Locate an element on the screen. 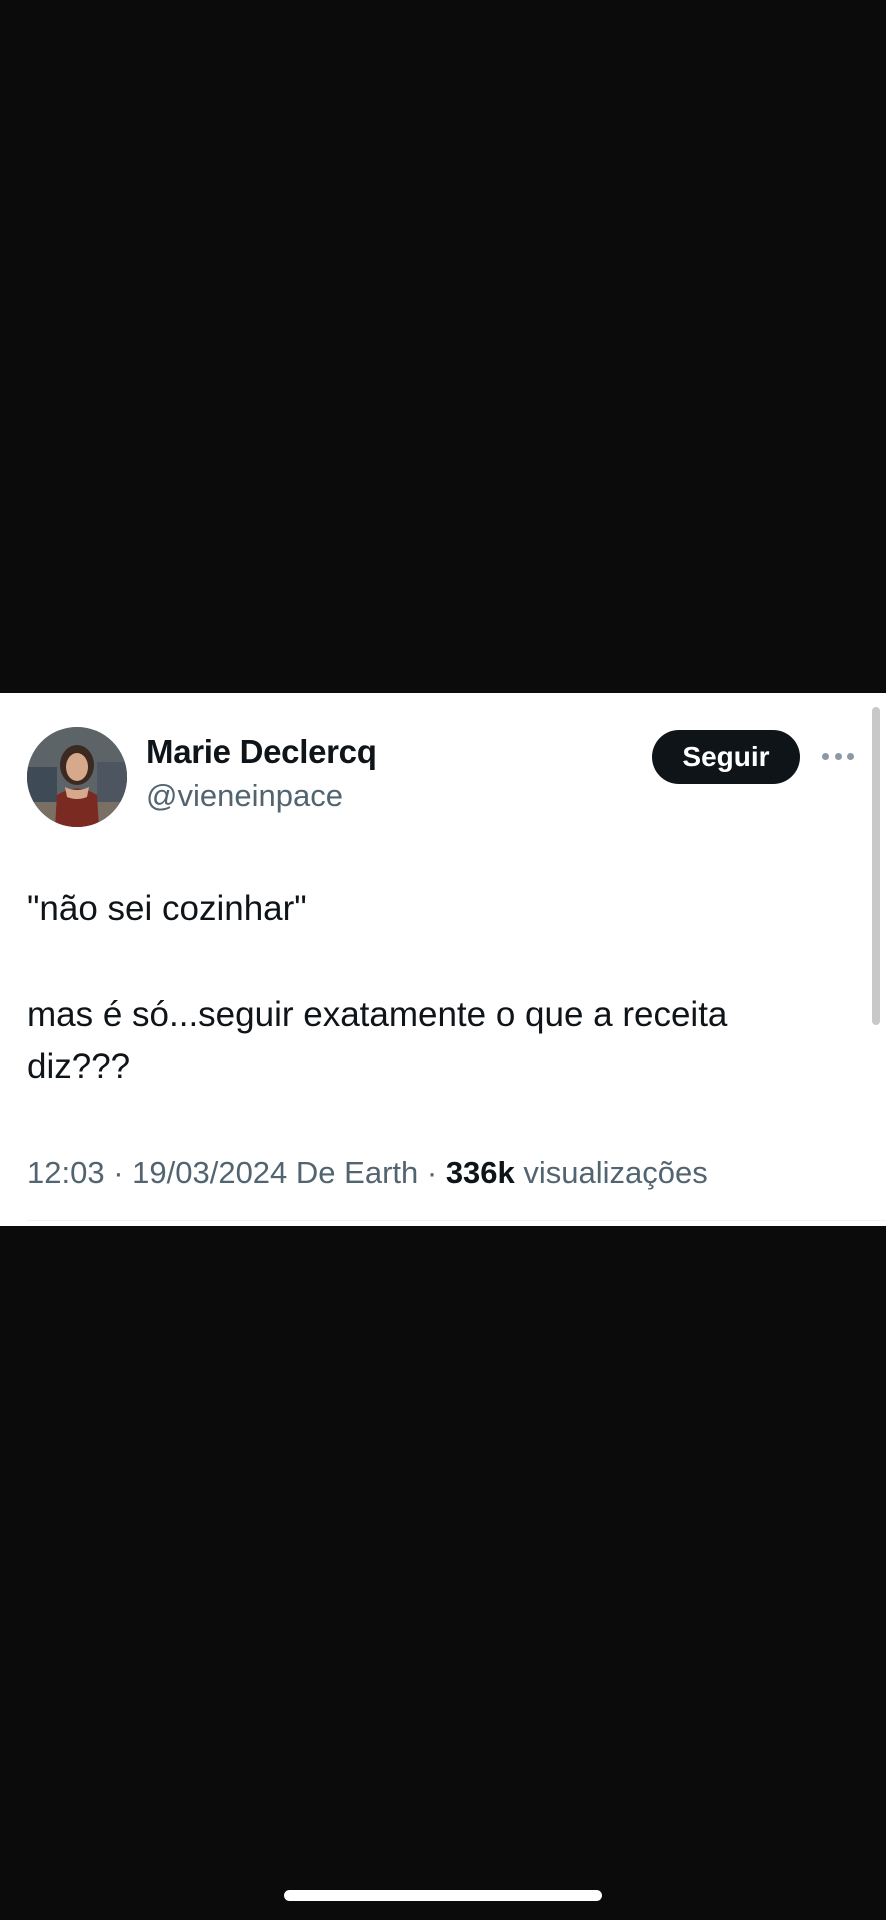 The height and width of the screenshot is (1920, 886). tweet-text-line: "não sei cozinhar" is located at coordinates (167, 908).